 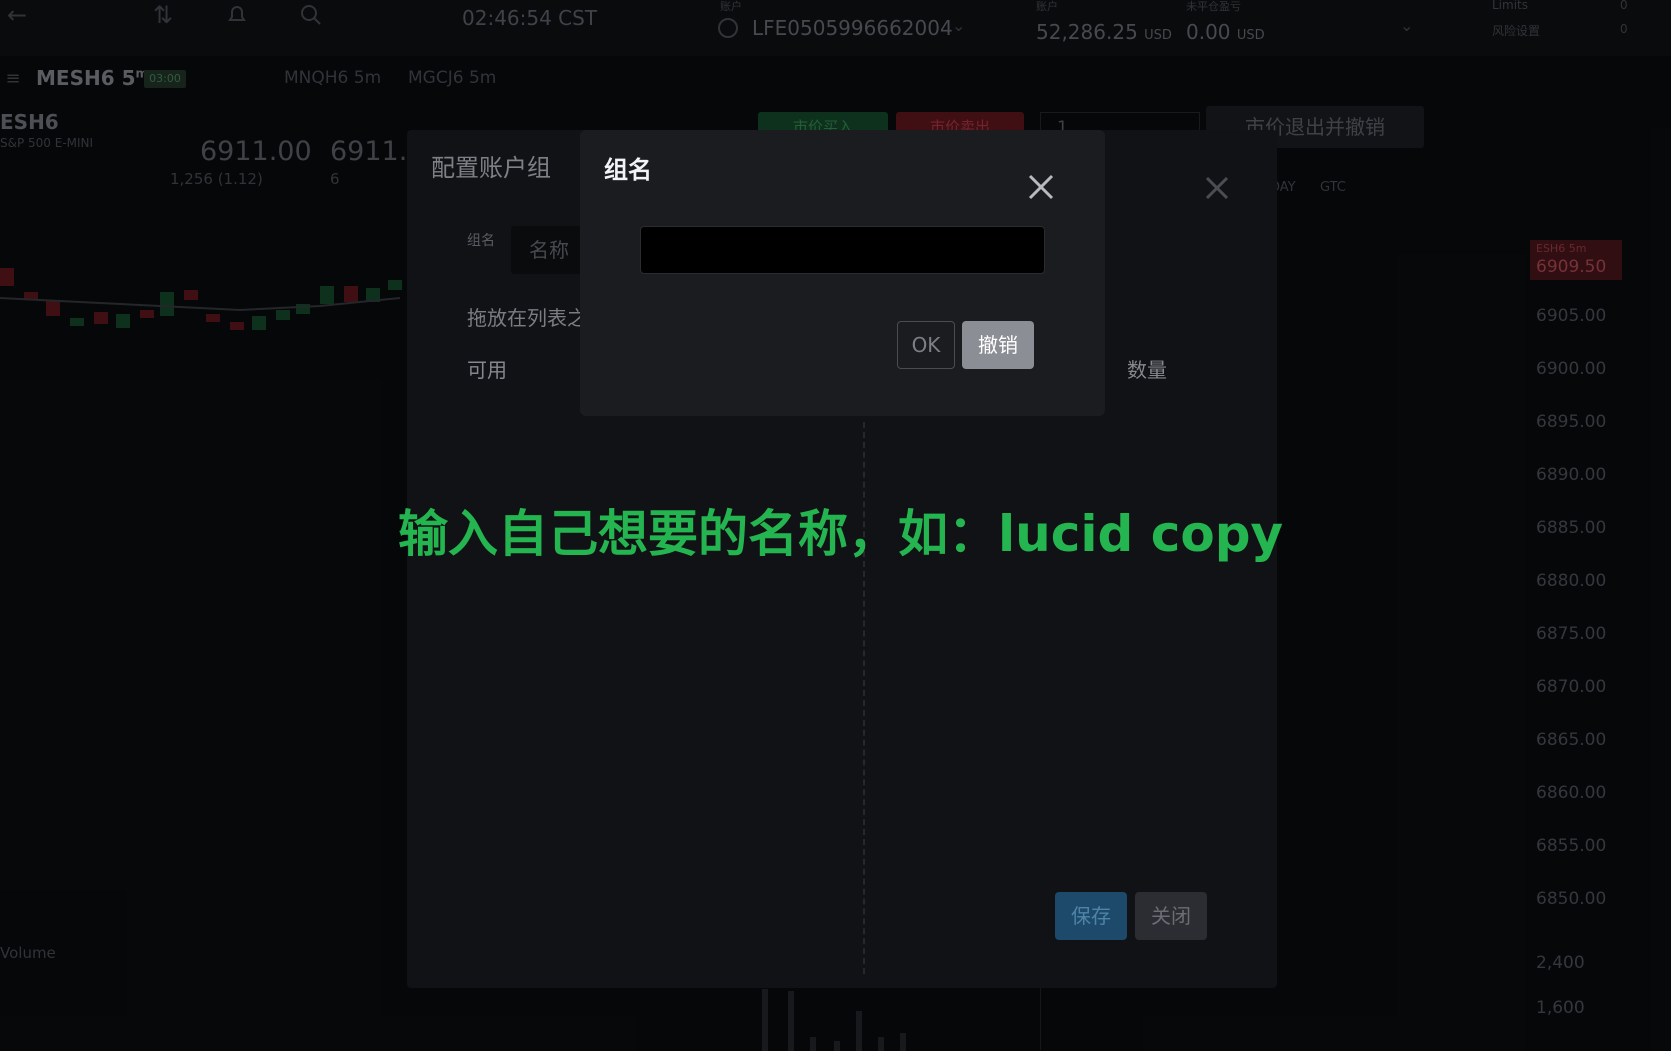 What do you see at coordinates (841, 534) in the screenshot?
I see `instruction-annotation: 输入自己想要的名称，如：lucid copy` at bounding box center [841, 534].